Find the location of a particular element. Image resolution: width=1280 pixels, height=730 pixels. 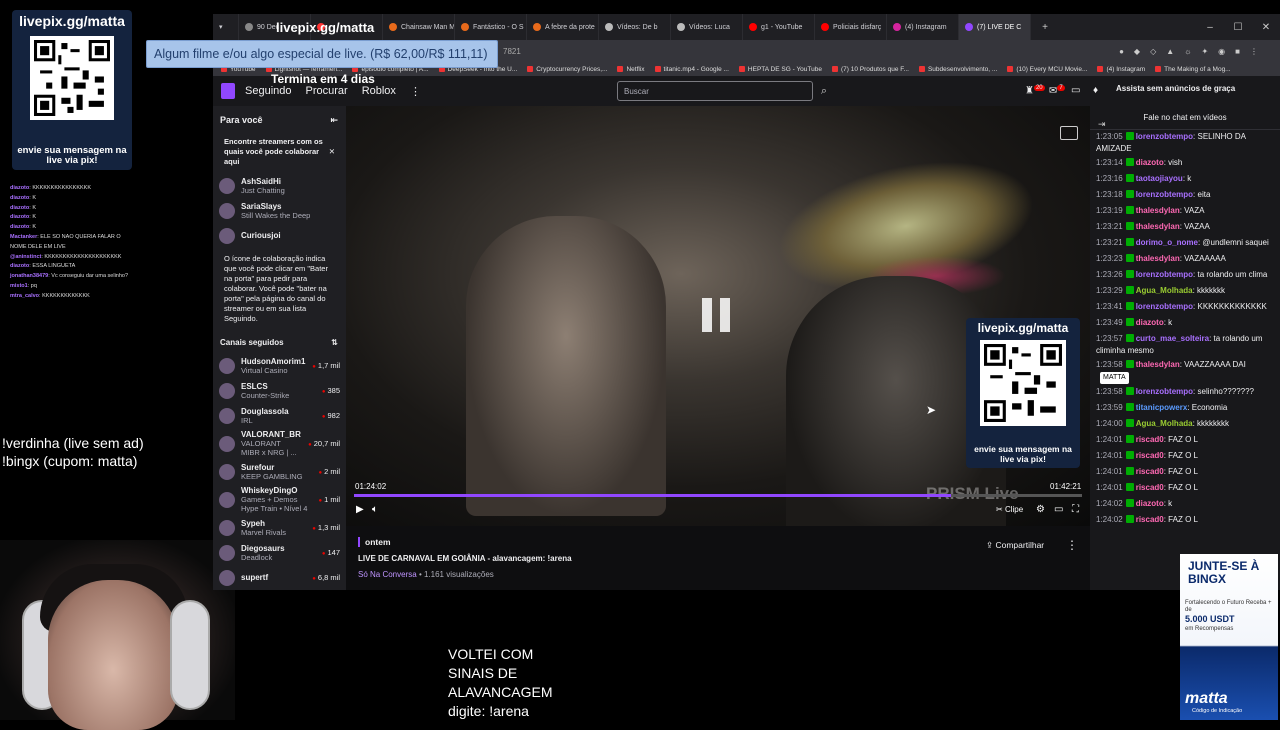

extension-icons: ●◆◇▲☼✦◉■⋮ is located at coordinates (1193, 51).